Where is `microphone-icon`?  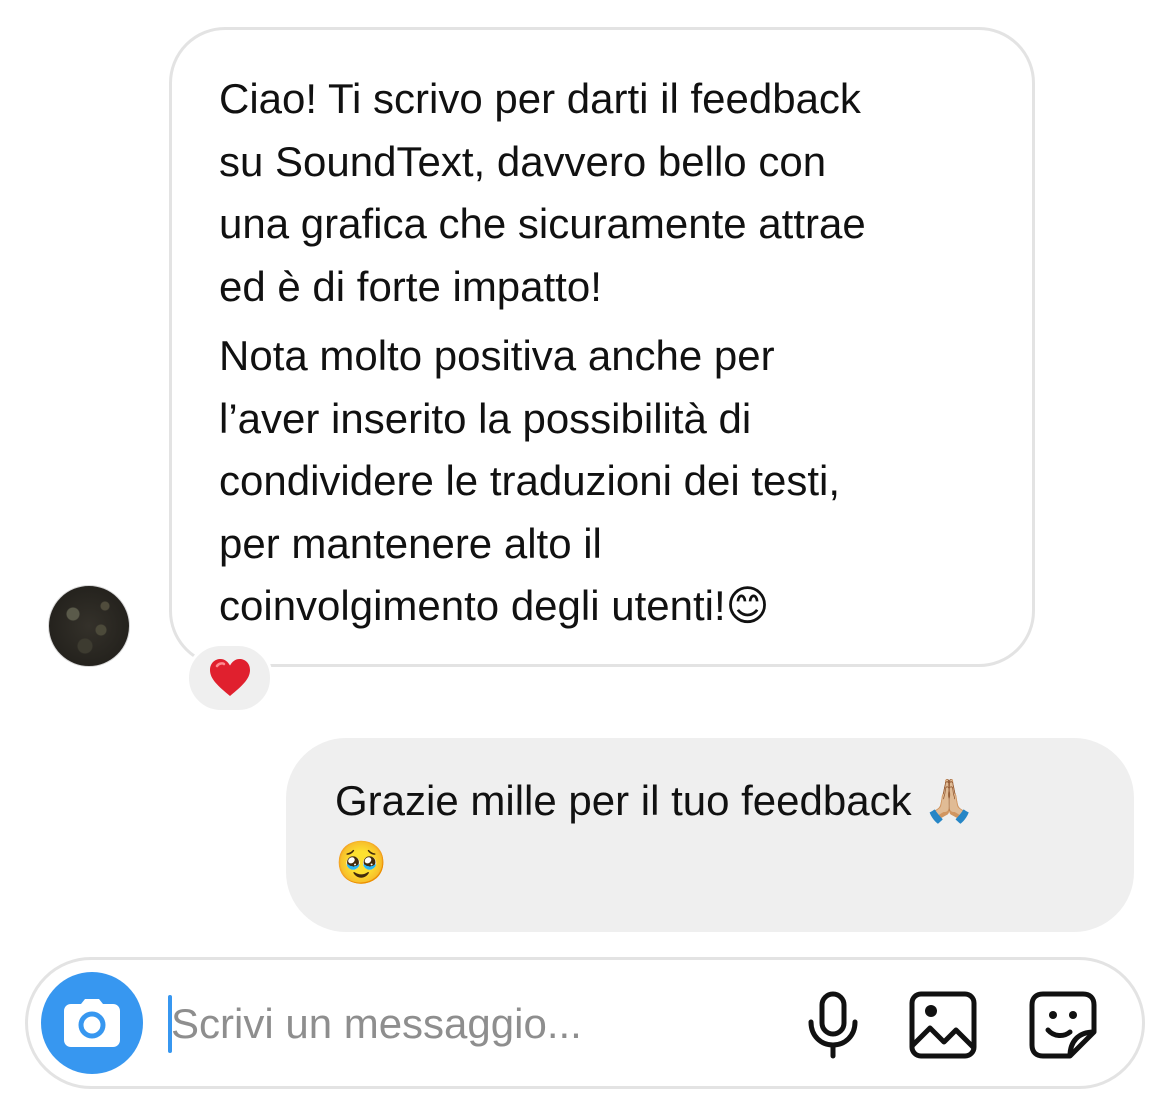 microphone-icon is located at coordinates (833, 1025).